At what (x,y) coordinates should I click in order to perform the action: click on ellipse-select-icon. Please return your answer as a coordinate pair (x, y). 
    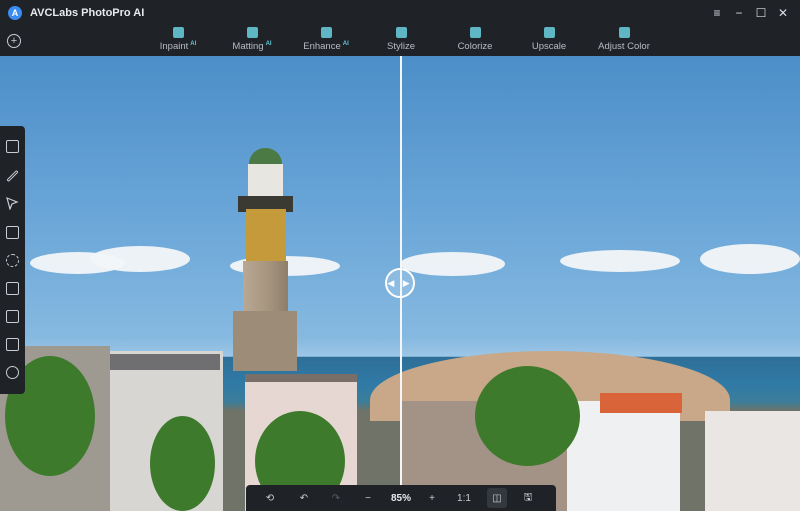
    Looking at the image, I should click on (12, 260).